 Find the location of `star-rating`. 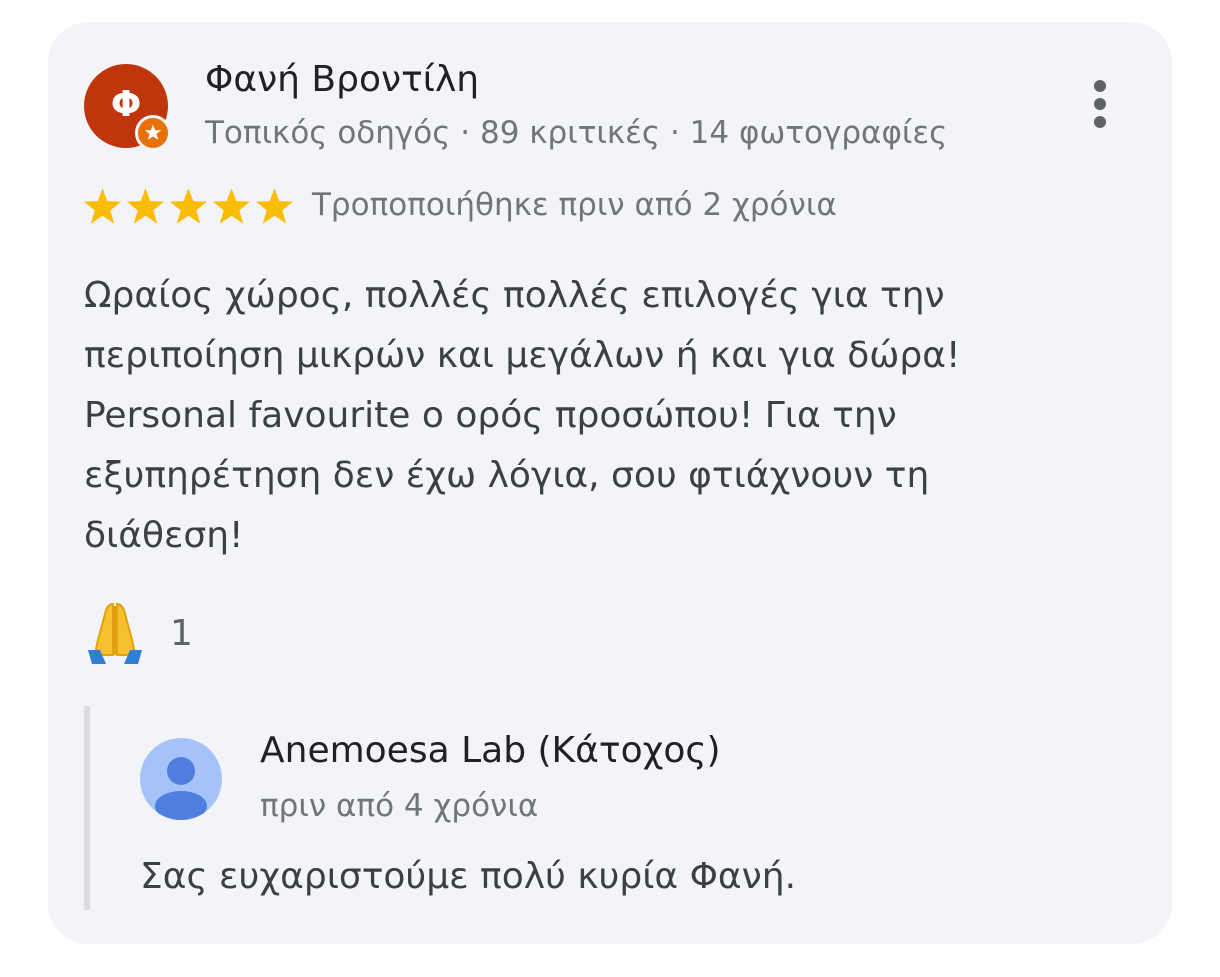

star-rating is located at coordinates (188, 206).